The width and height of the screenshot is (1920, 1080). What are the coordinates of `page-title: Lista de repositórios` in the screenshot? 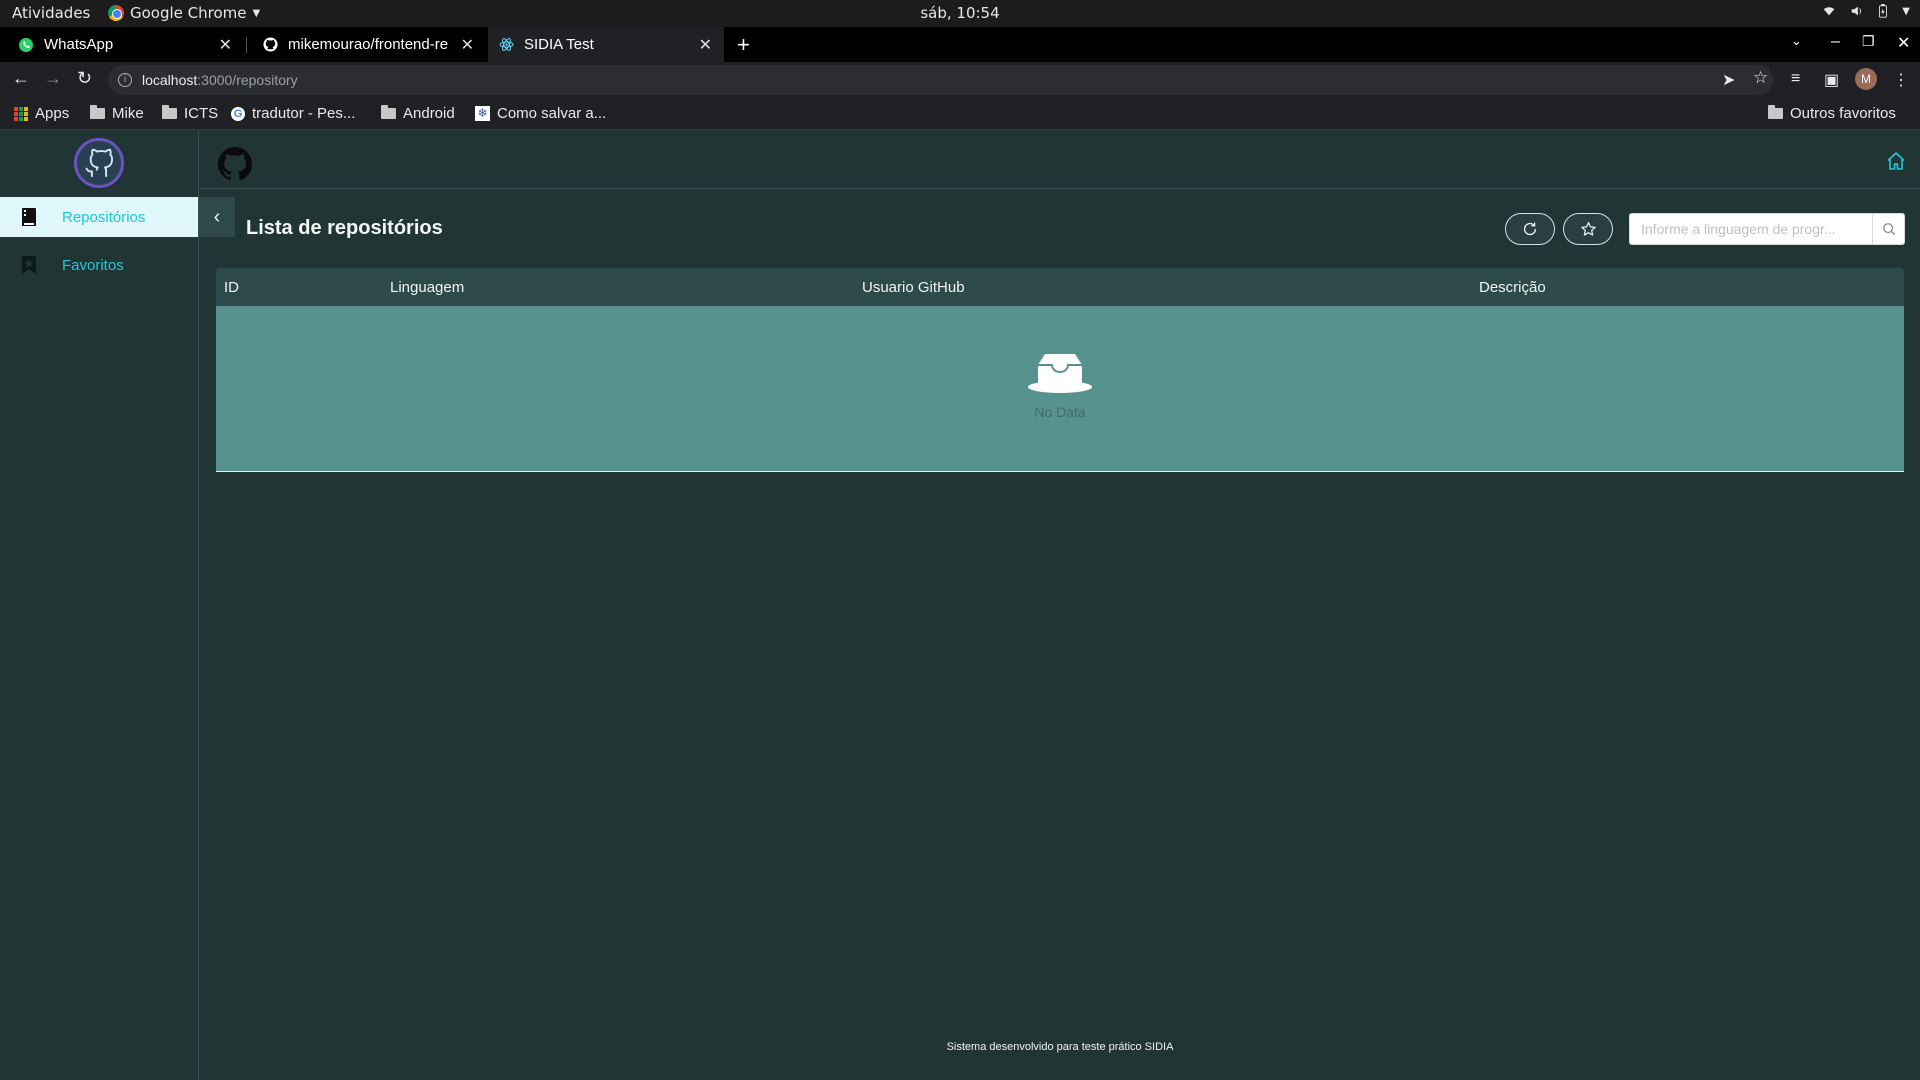 It's located at (344, 228).